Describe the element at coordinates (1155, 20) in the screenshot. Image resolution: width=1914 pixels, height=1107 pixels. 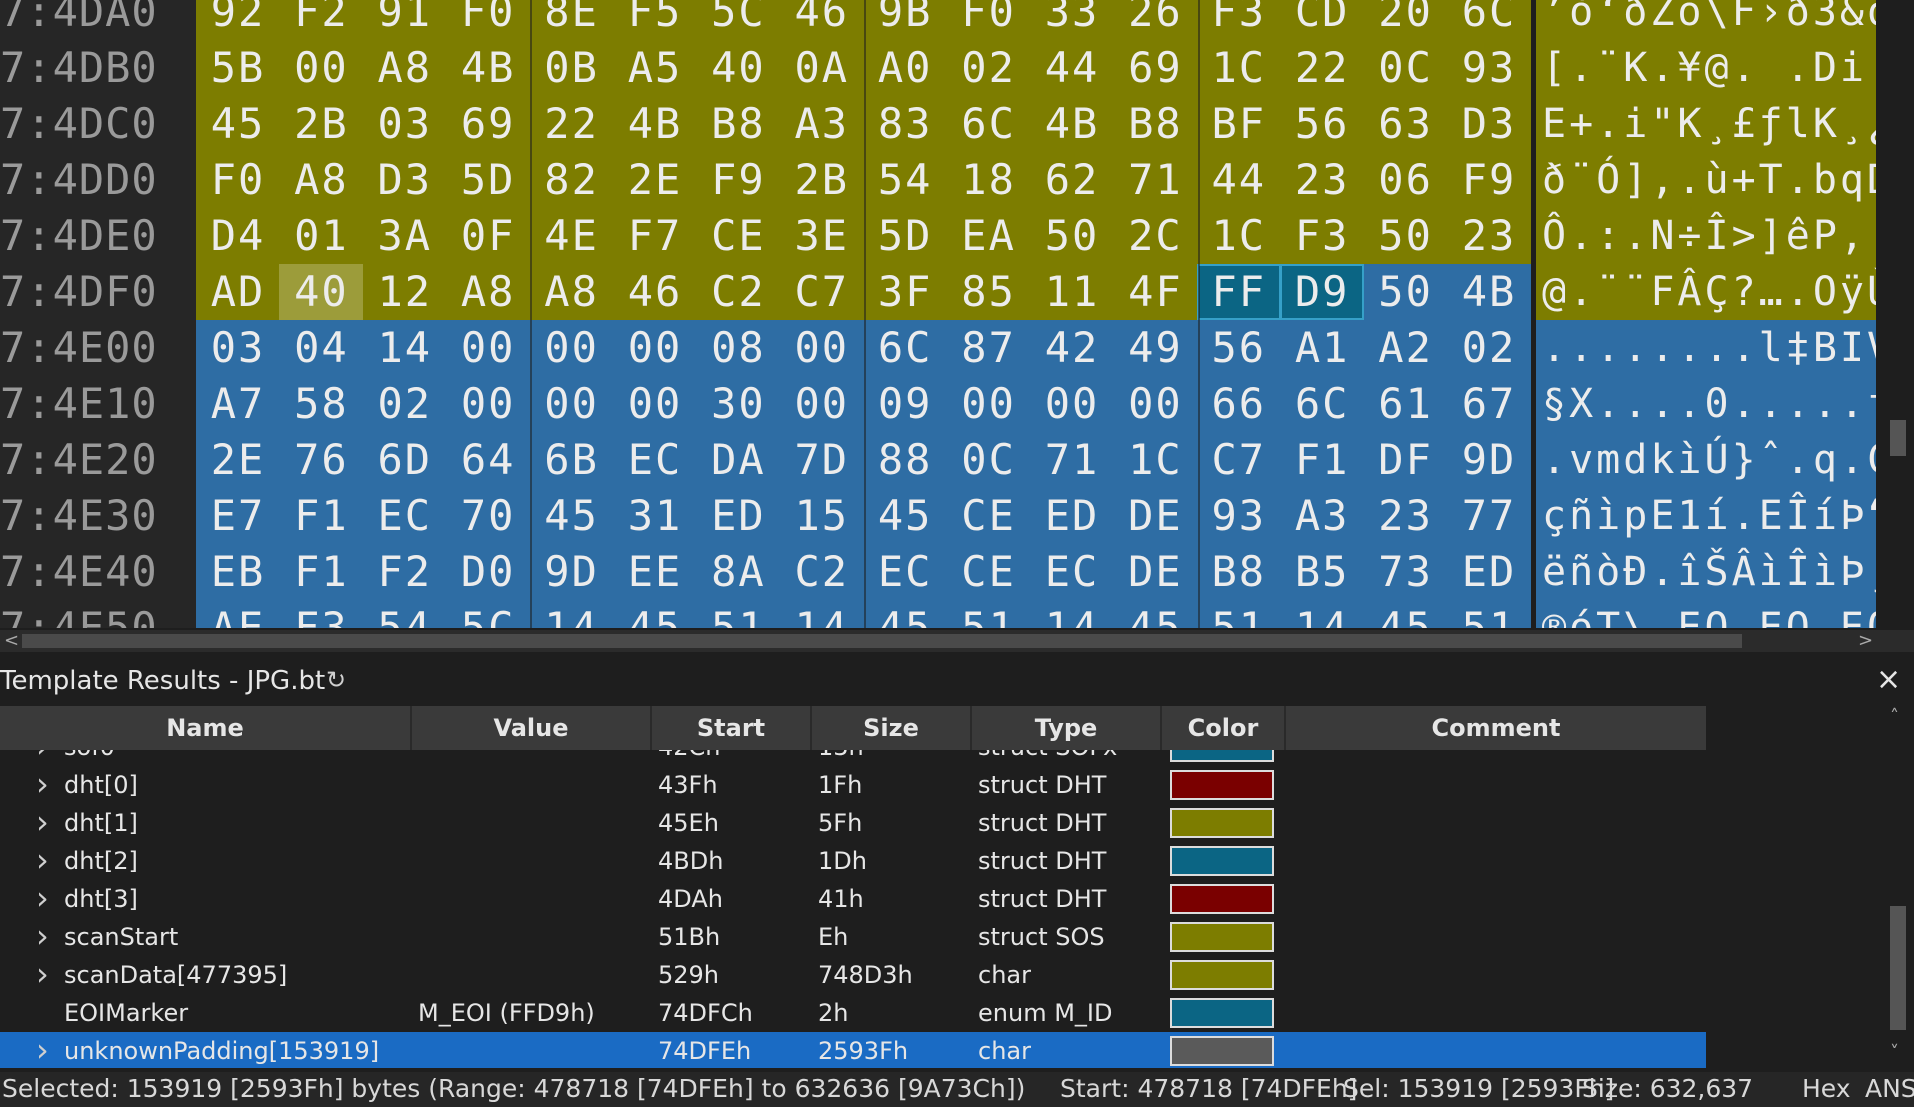
I see `hex-byte: 26` at that location.